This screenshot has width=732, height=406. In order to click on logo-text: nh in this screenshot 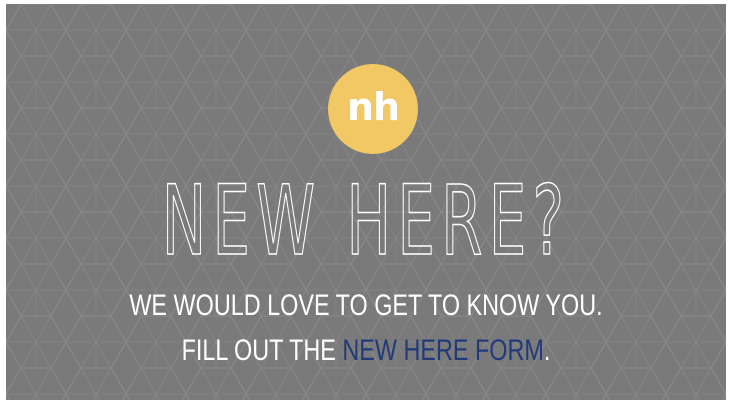, I will do `click(373, 107)`.